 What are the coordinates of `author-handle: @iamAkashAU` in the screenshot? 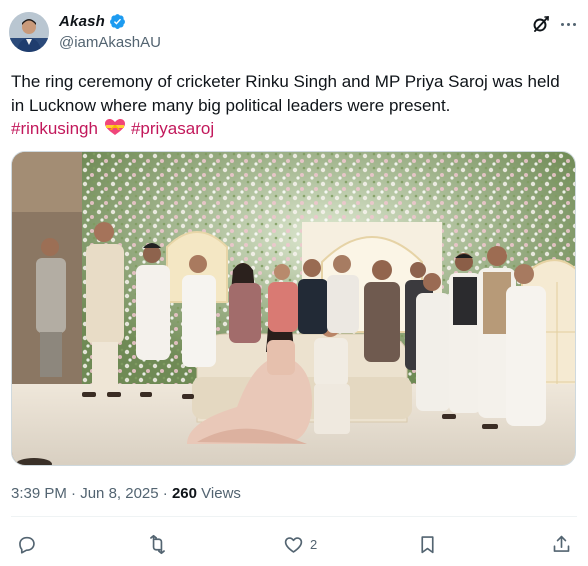 It's located at (110, 42).